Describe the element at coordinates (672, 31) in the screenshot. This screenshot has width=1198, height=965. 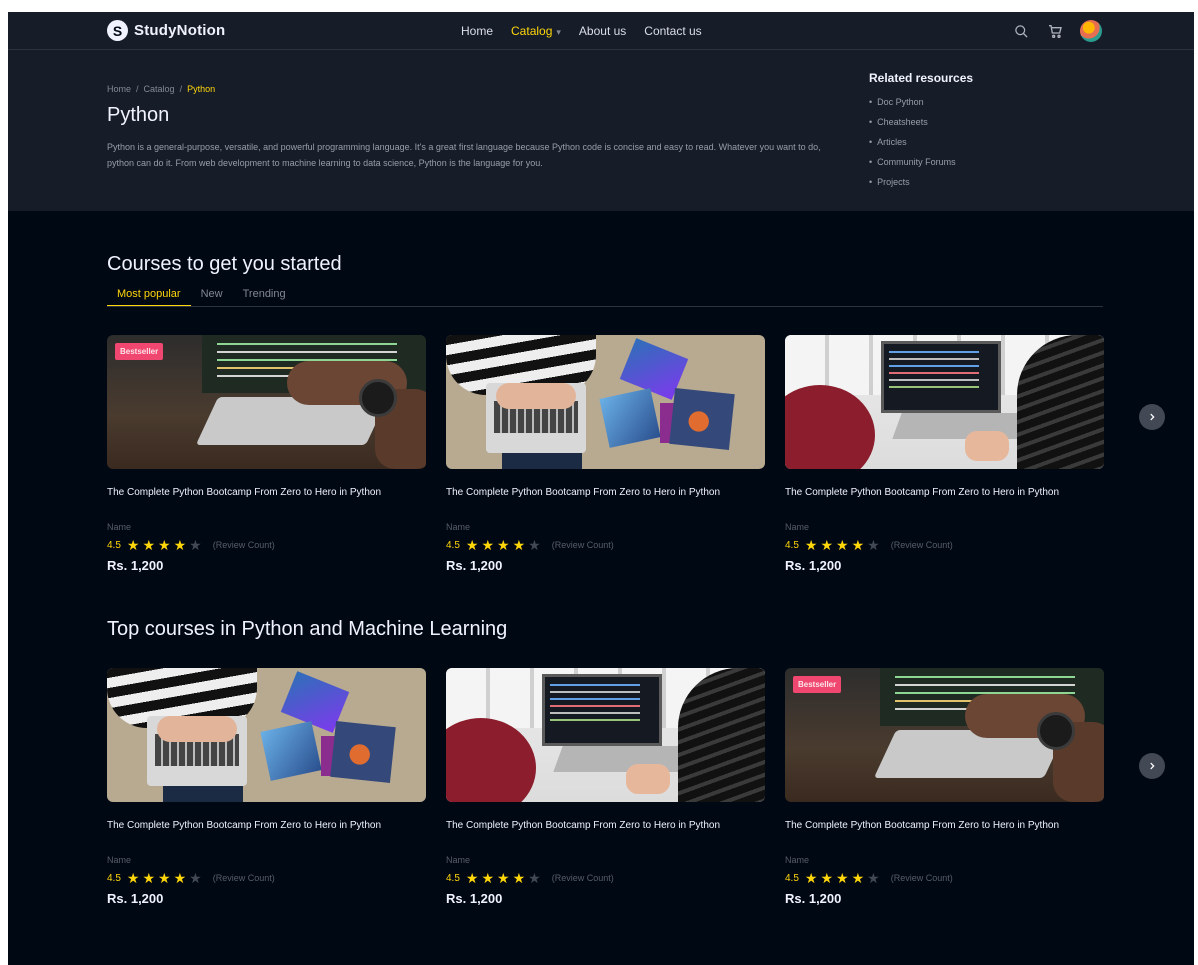
I see `nav-contact: Contact us` at that location.